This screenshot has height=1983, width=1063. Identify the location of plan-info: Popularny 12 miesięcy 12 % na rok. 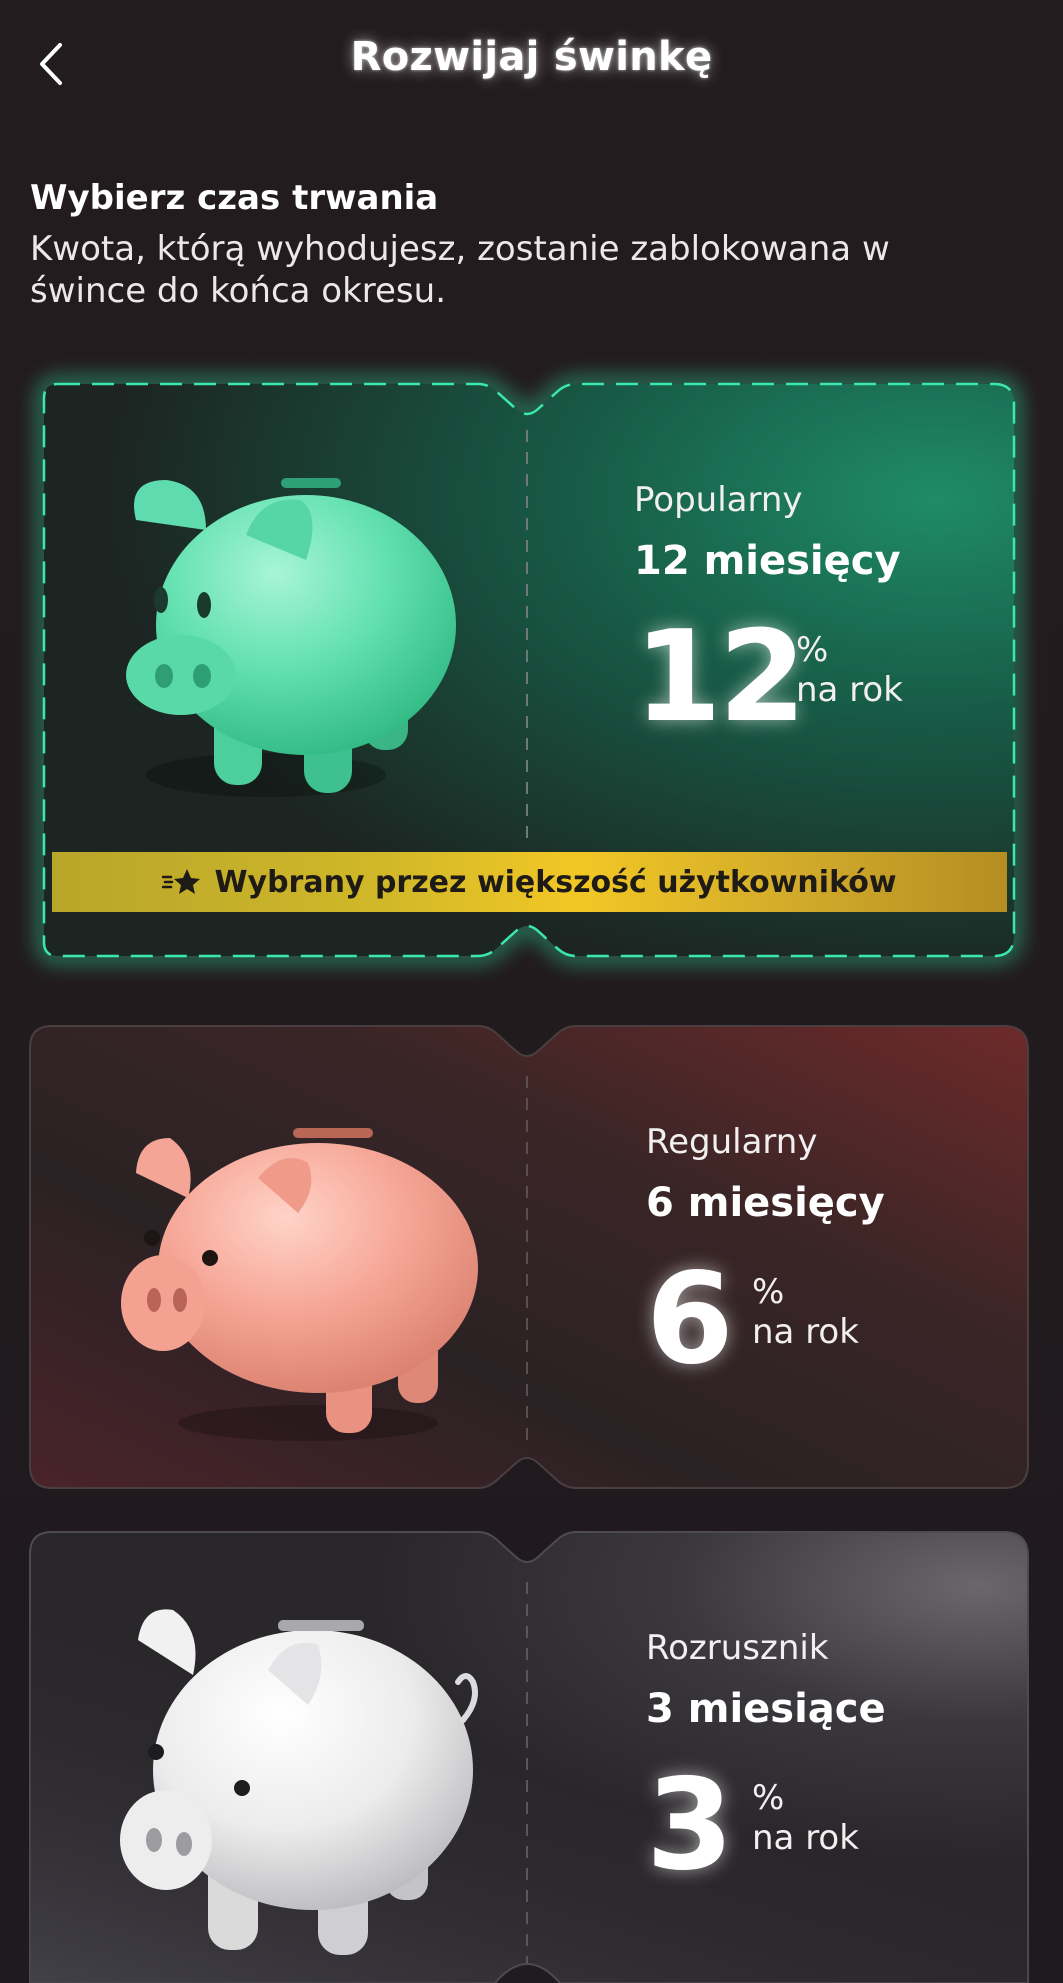
(814, 611).